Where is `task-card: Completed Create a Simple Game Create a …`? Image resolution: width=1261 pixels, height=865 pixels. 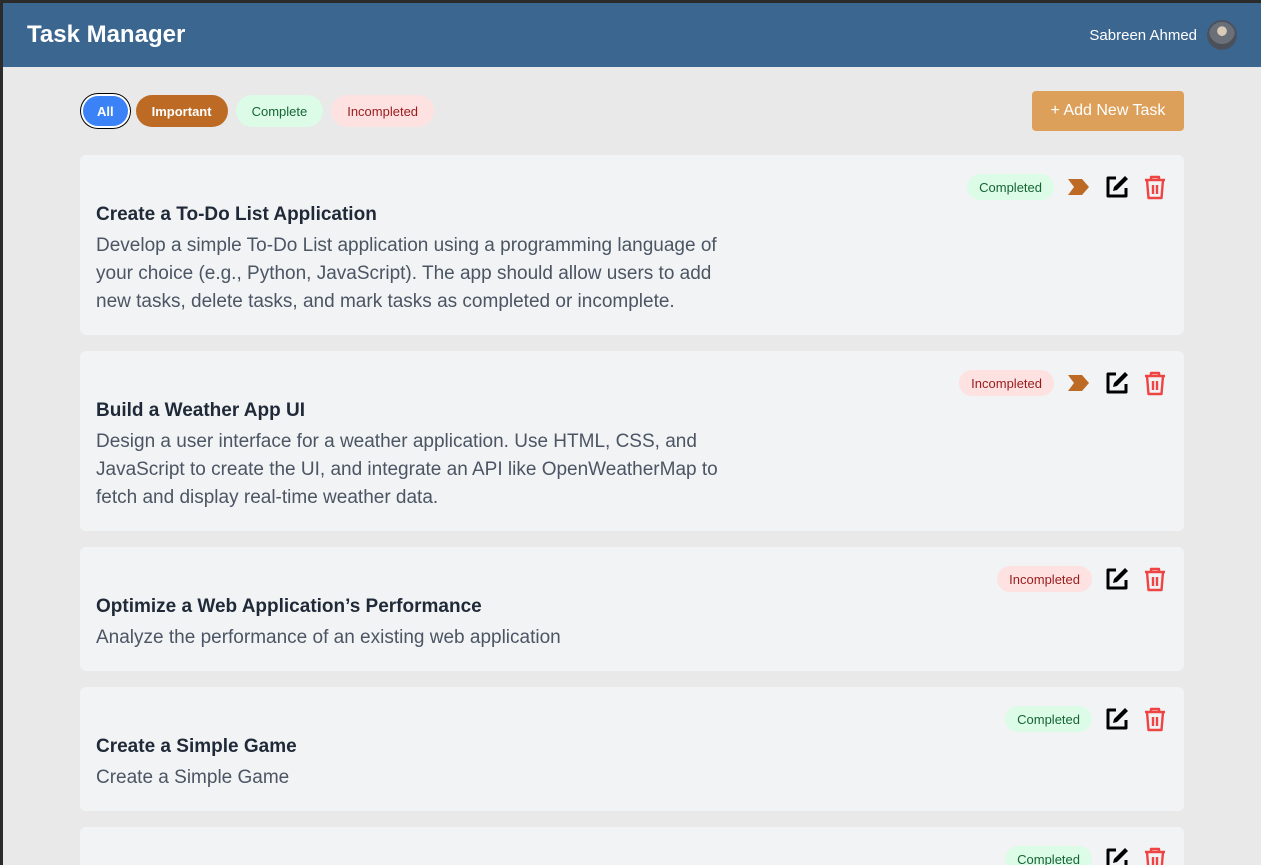
task-card: Completed Create a Simple Game Create a … is located at coordinates (632, 749).